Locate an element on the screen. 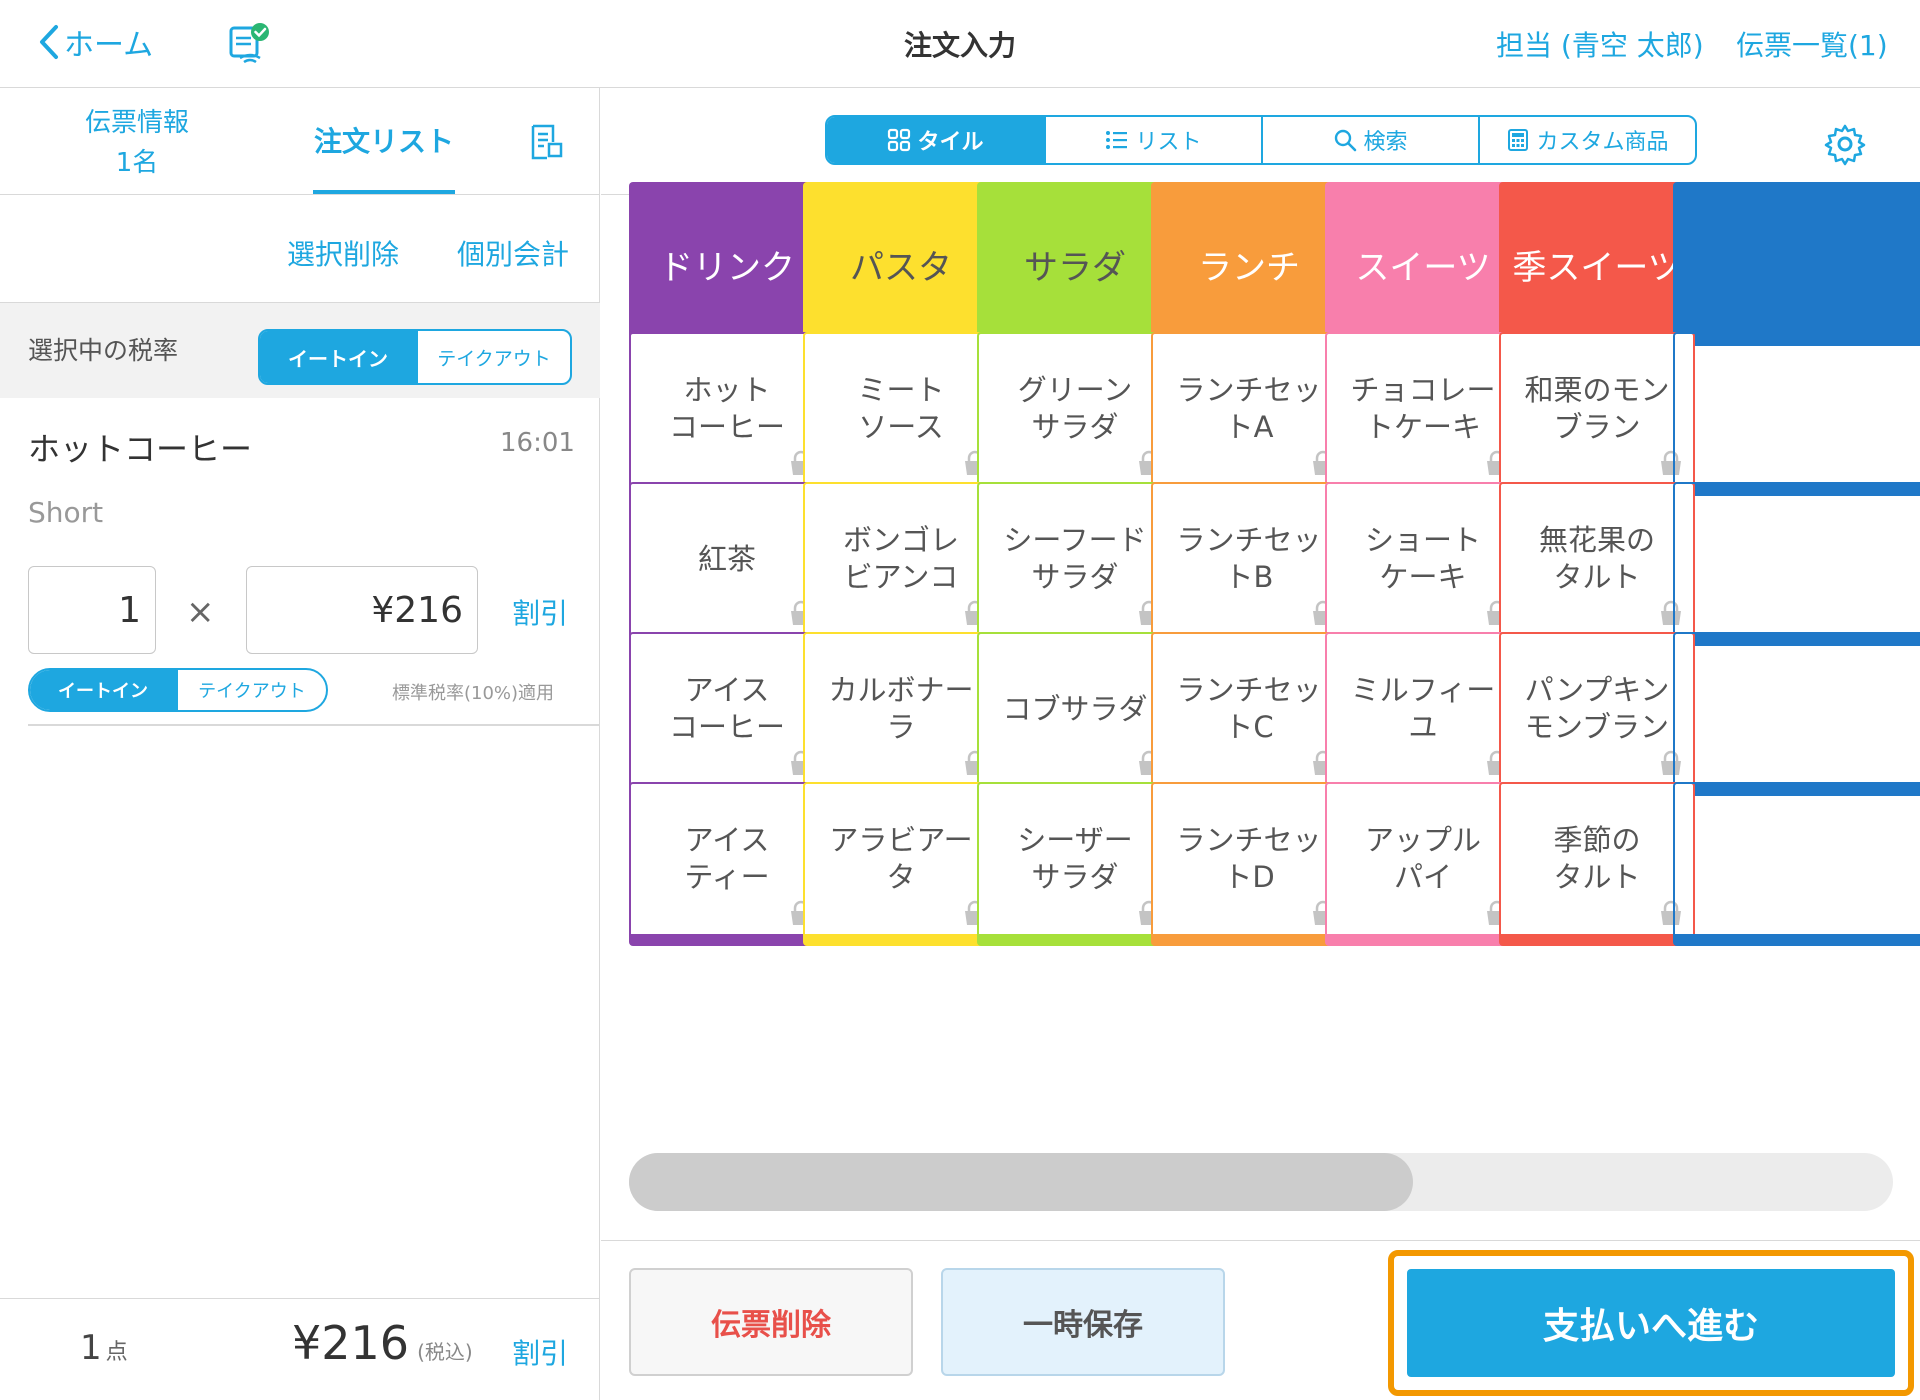 The height and width of the screenshot is (1400, 1920). product-name: ランチセッ トB is located at coordinates (1249, 558).